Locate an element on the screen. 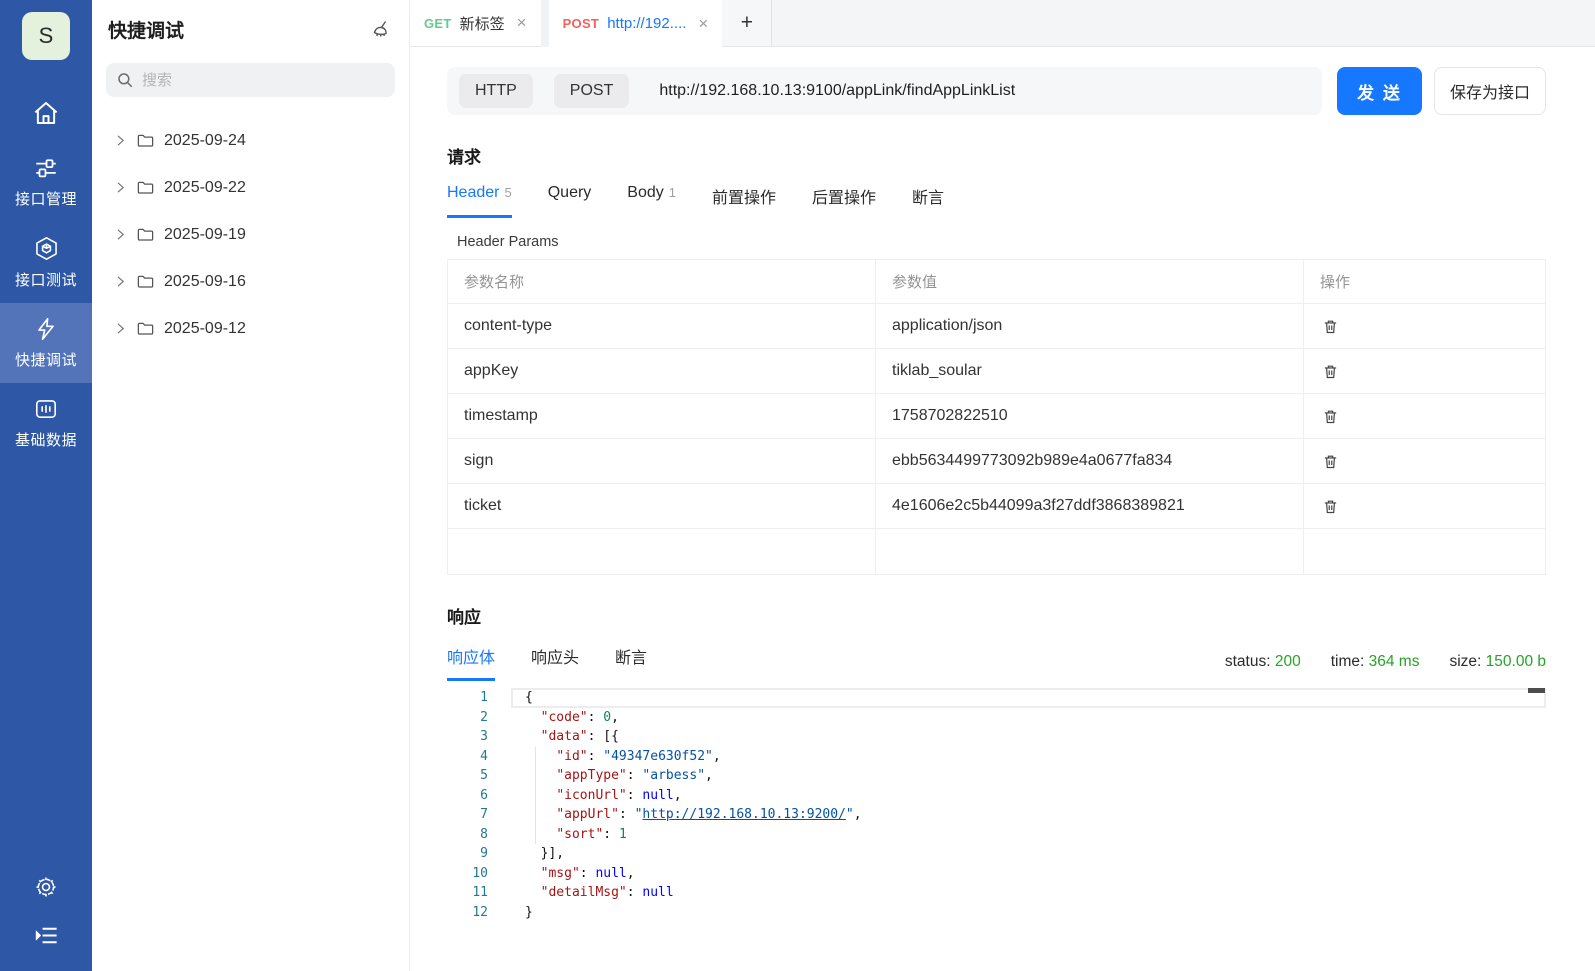 The image size is (1595, 971). tab-header: Header 5 is located at coordinates (479, 201).